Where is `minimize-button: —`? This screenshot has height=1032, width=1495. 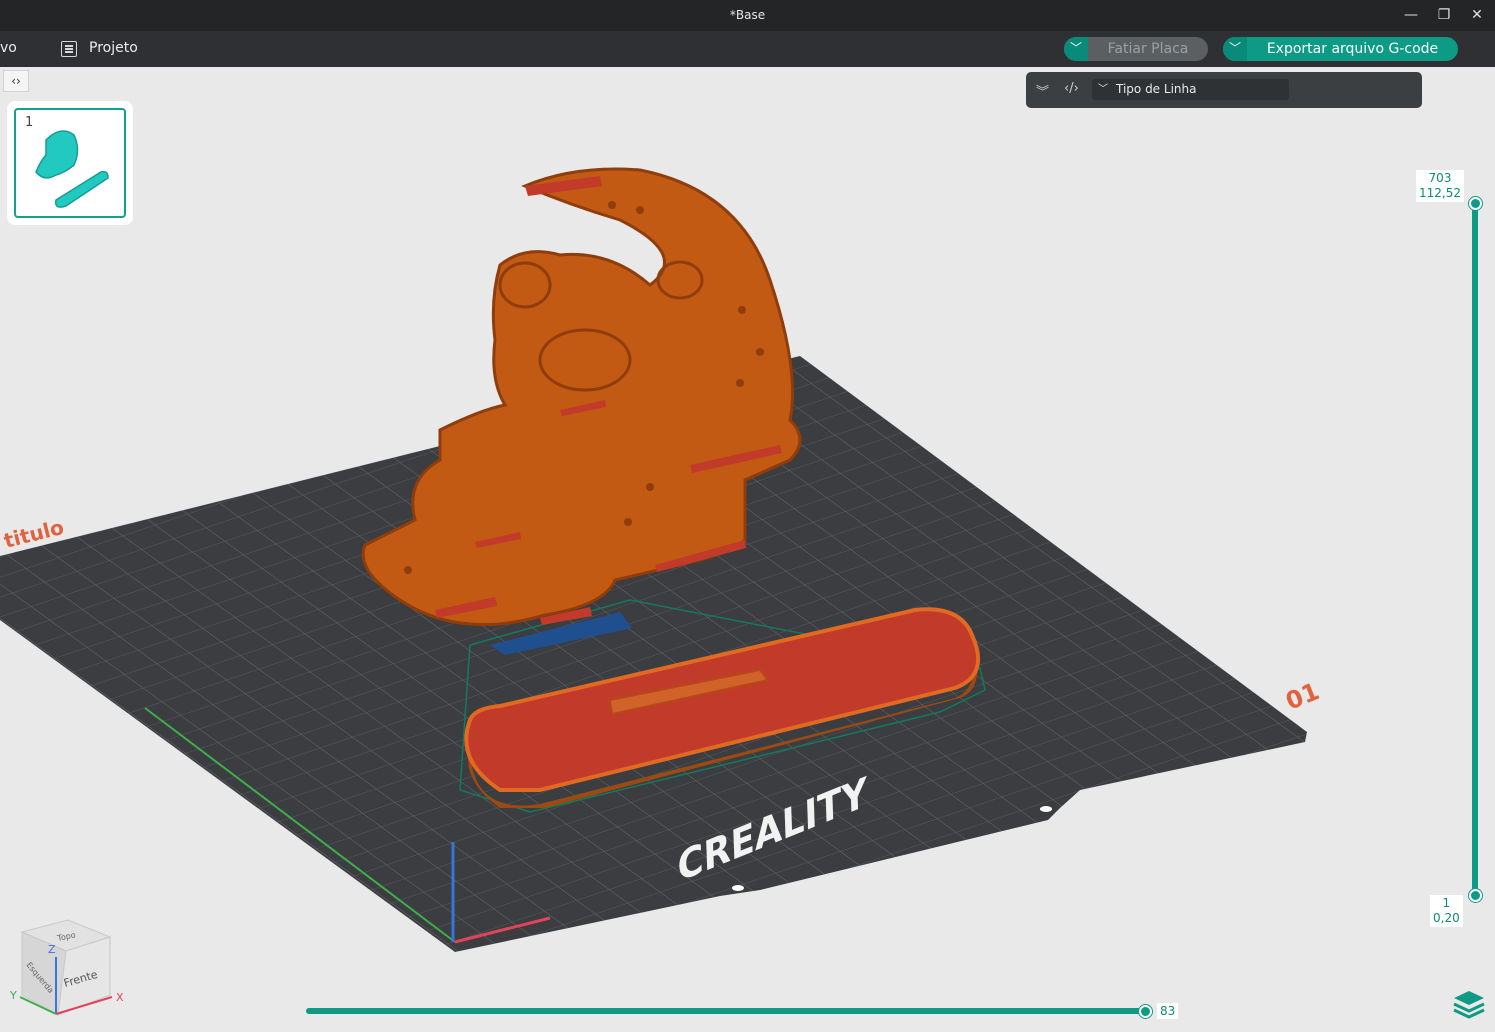 minimize-button: — is located at coordinates (1411, 15).